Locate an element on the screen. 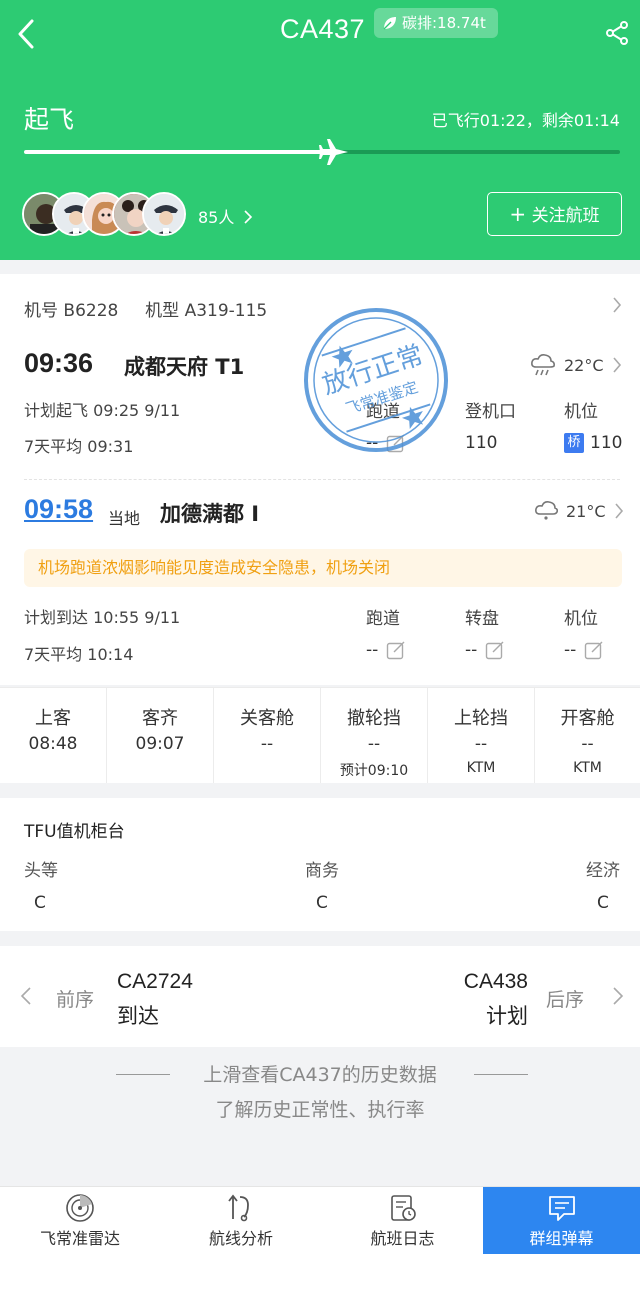 The height and width of the screenshot is (1295, 640). nav-group-chat: 群组弹幕 is located at coordinates (561, 1221).